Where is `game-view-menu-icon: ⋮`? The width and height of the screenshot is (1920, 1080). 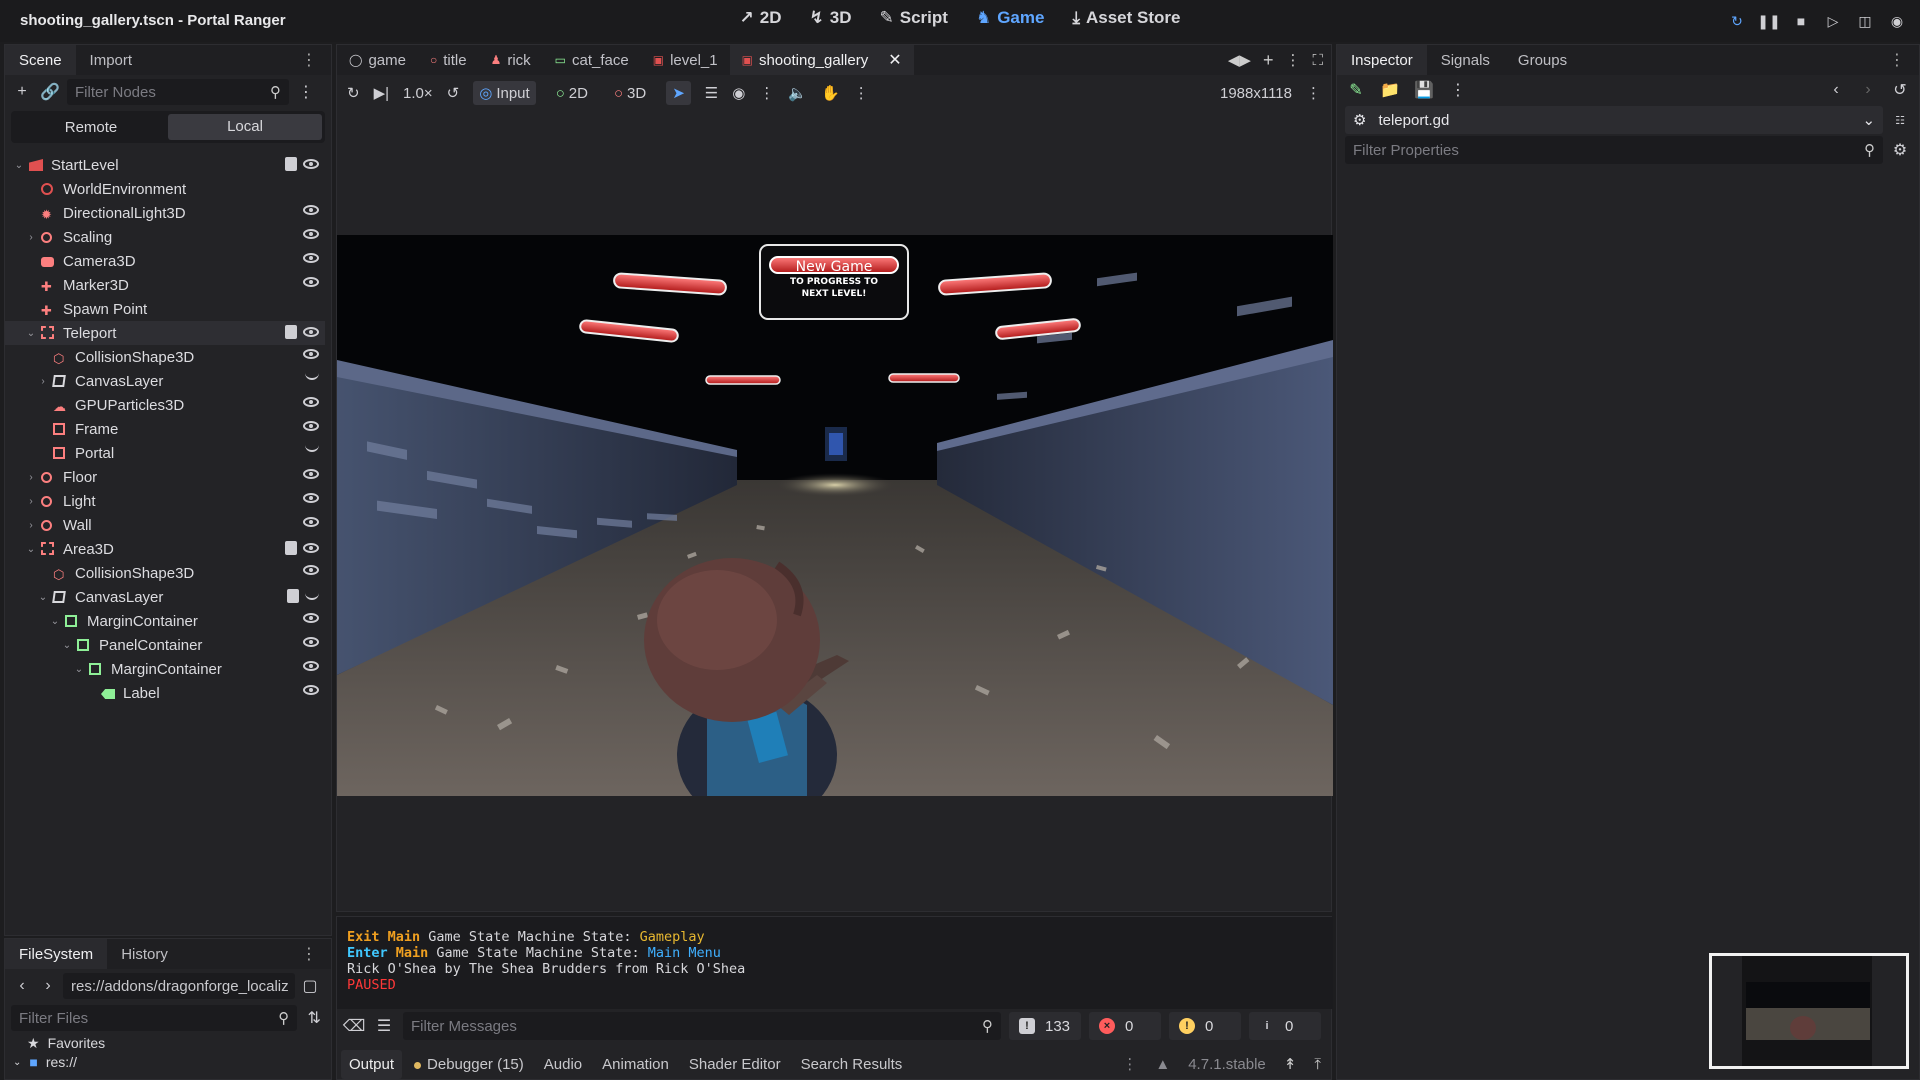
game-view-menu-icon: ⋮ is located at coordinates (1313, 93).